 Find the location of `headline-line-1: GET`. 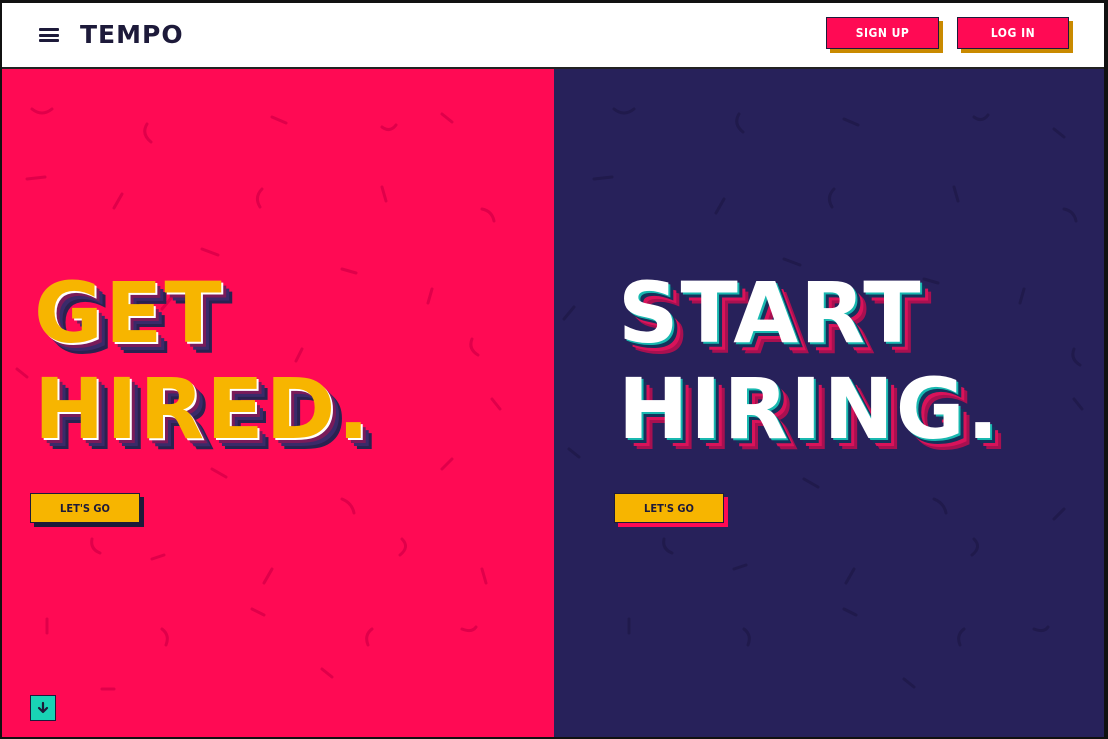

headline-line-1: GET is located at coordinates (129, 313).